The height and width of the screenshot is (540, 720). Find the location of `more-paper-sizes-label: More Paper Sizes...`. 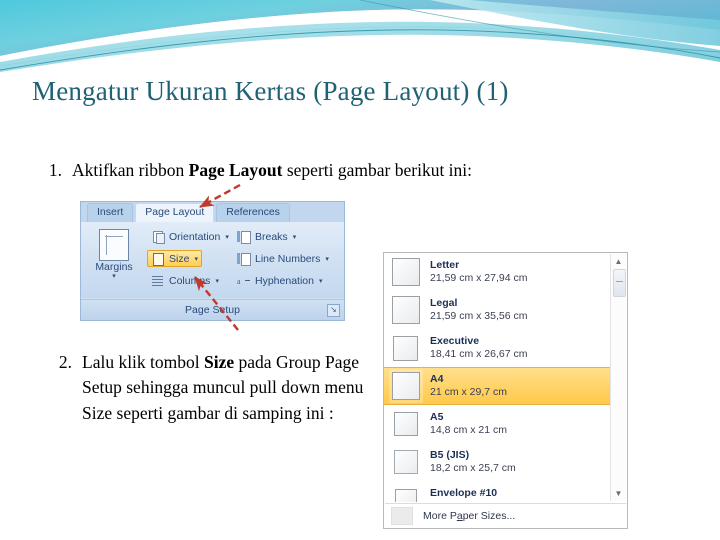

more-paper-sizes-label: More Paper Sizes... is located at coordinates (469, 516).